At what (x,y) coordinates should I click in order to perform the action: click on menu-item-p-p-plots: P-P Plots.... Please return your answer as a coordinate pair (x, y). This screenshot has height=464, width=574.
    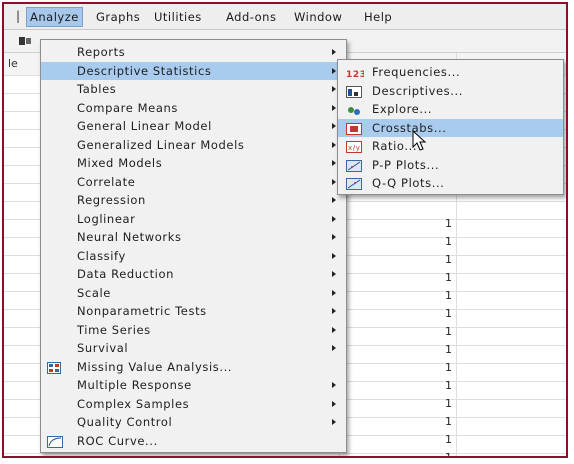
    Looking at the image, I should click on (450, 165).